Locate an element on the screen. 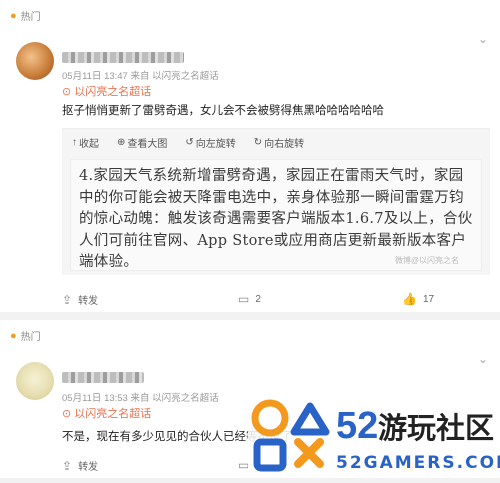 Image resolution: width=500 pixels, height=483 pixels. brand-logo-icon: 52 游玩社区 52GAMERS.COM is located at coordinates (374, 434).